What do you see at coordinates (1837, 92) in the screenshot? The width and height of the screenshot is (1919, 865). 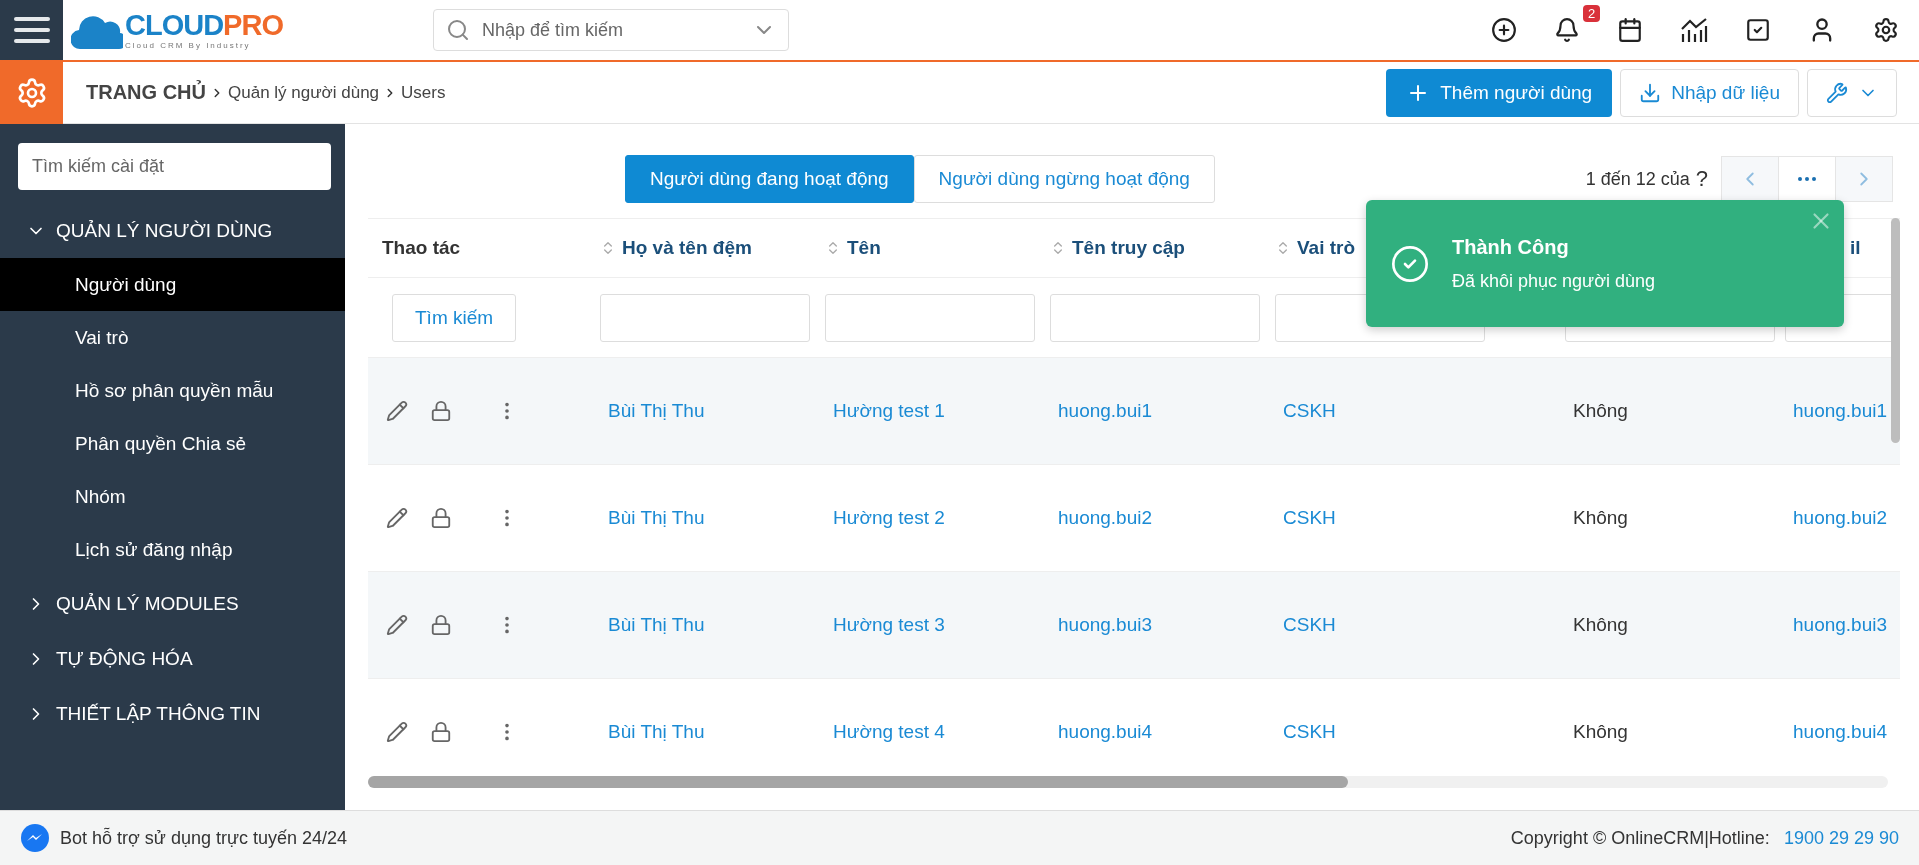 I see `wrench-icon` at bounding box center [1837, 92].